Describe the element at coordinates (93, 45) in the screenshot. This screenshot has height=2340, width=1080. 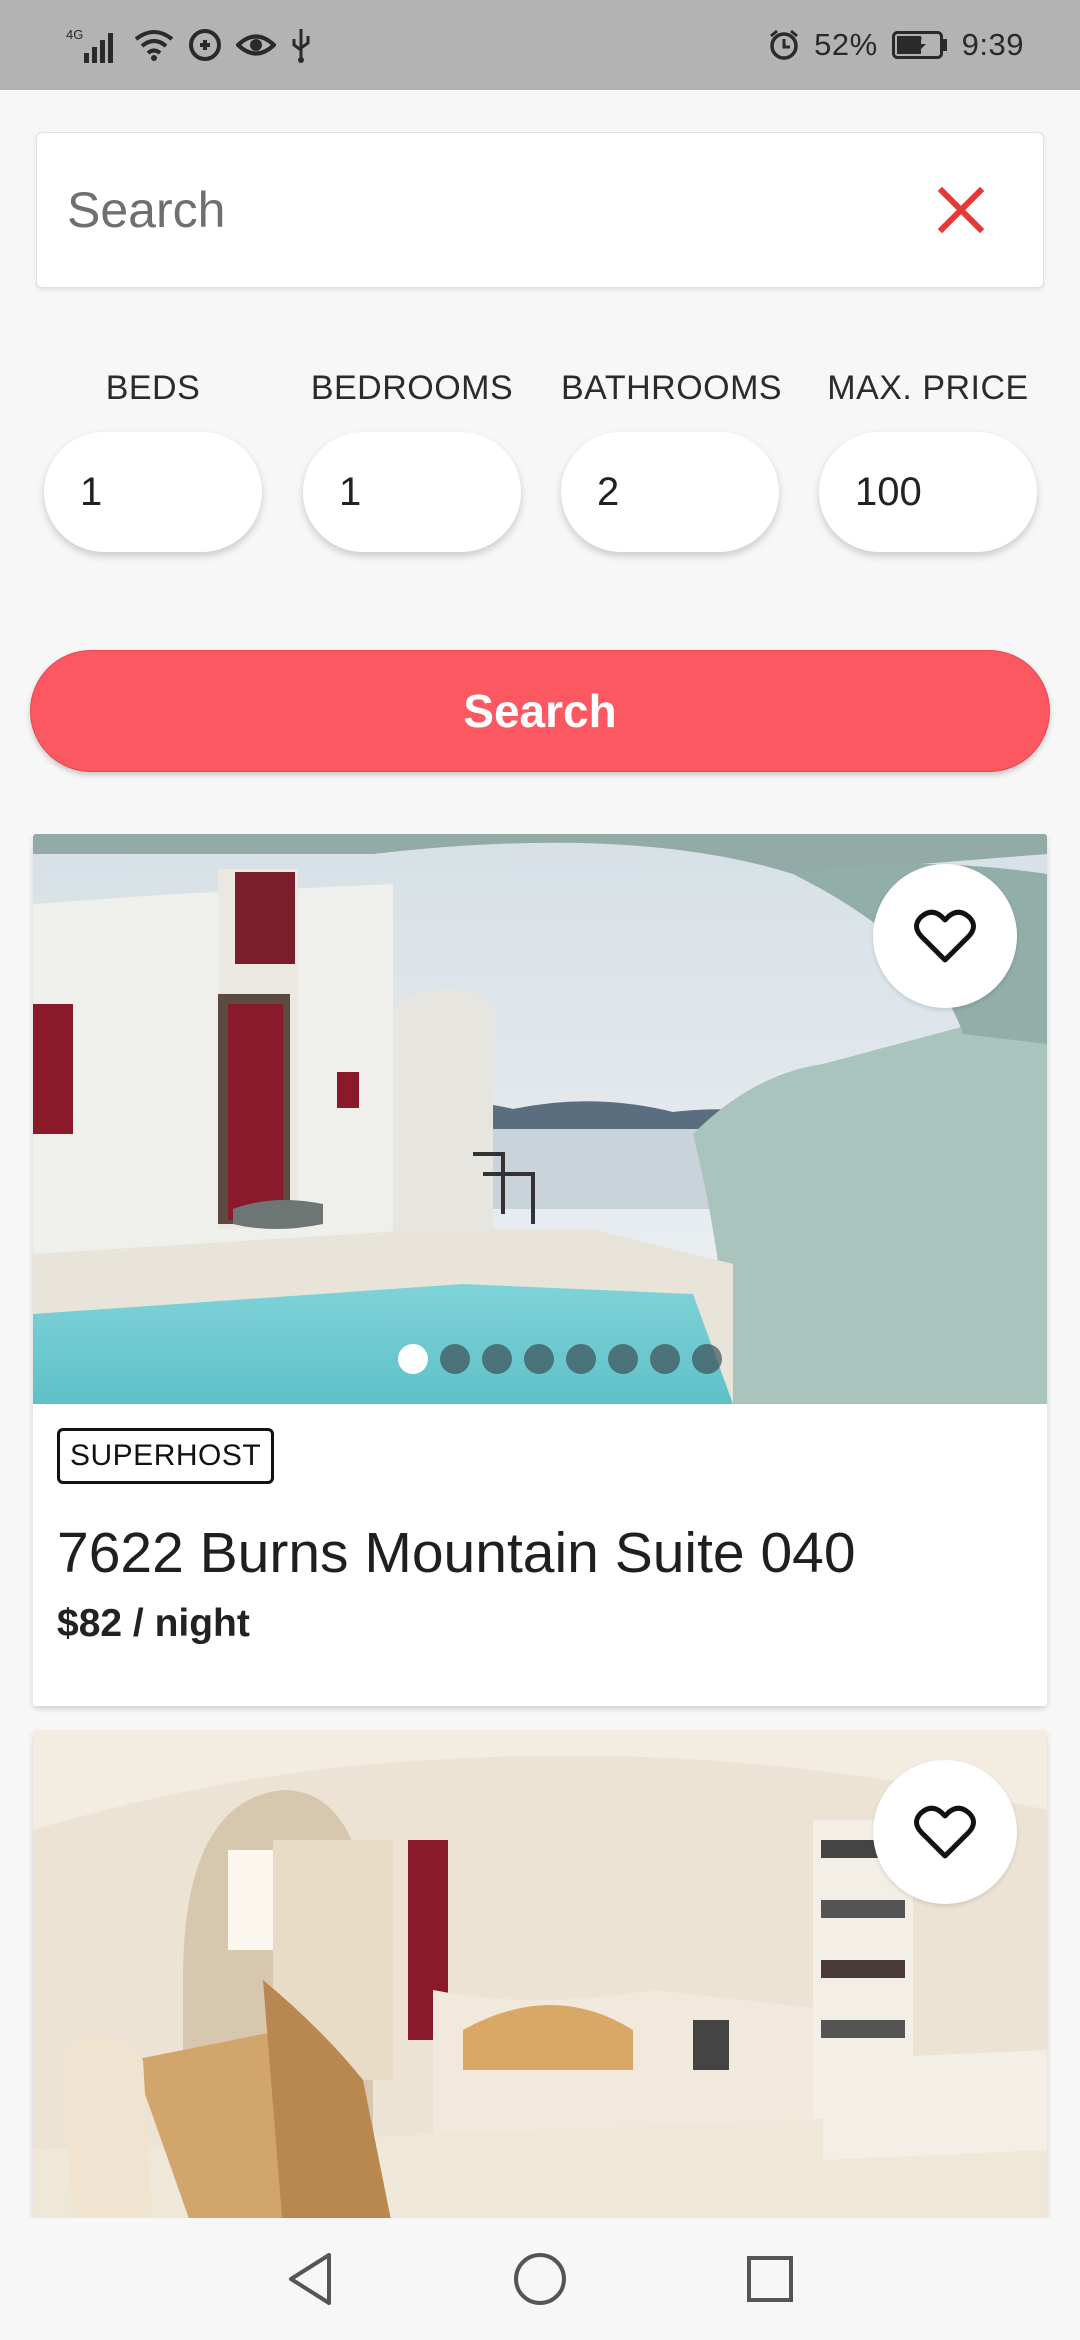
I see `signal-icon: 4G` at that location.